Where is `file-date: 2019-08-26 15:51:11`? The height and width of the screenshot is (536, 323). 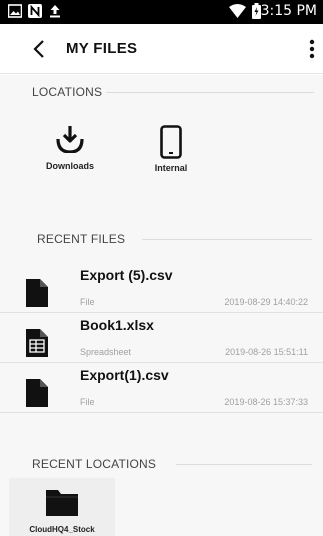 file-date: 2019-08-26 15:51:11 is located at coordinates (266, 352).